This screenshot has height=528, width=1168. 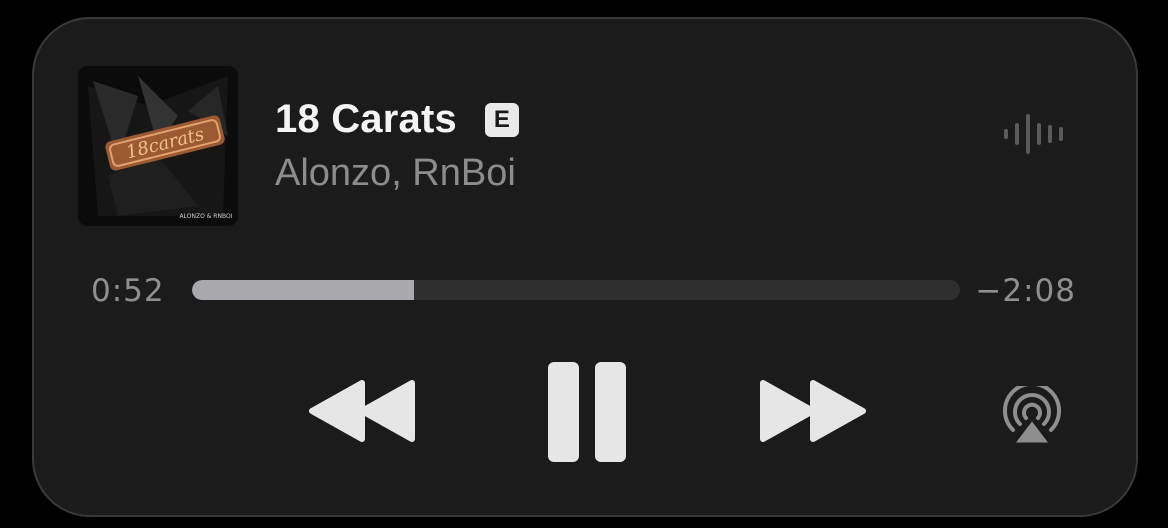 I want to click on pause-icon, so click(x=587, y=412).